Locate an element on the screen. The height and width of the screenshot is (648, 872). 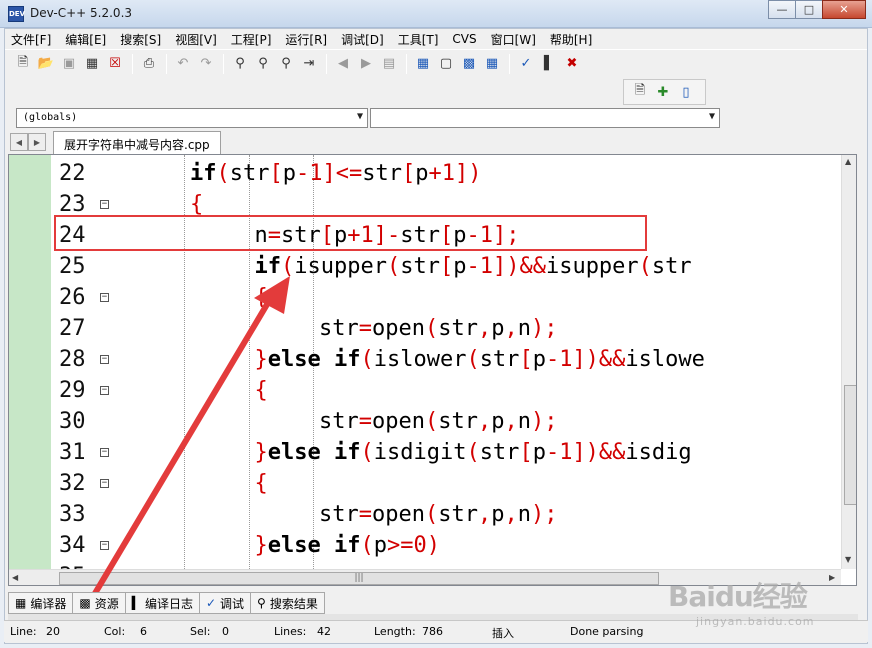
tab-compile-log: ▍ 编译日志 is located at coordinates (162, 603).